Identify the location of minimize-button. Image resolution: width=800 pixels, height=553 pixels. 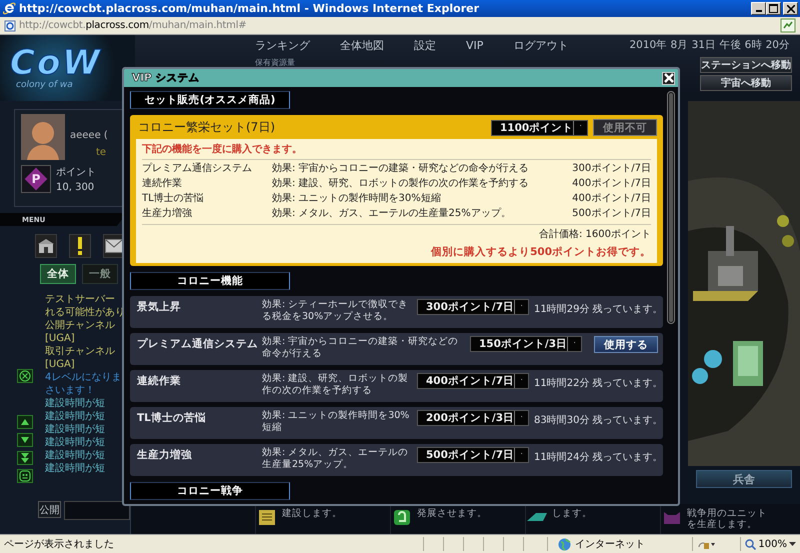
(758, 8).